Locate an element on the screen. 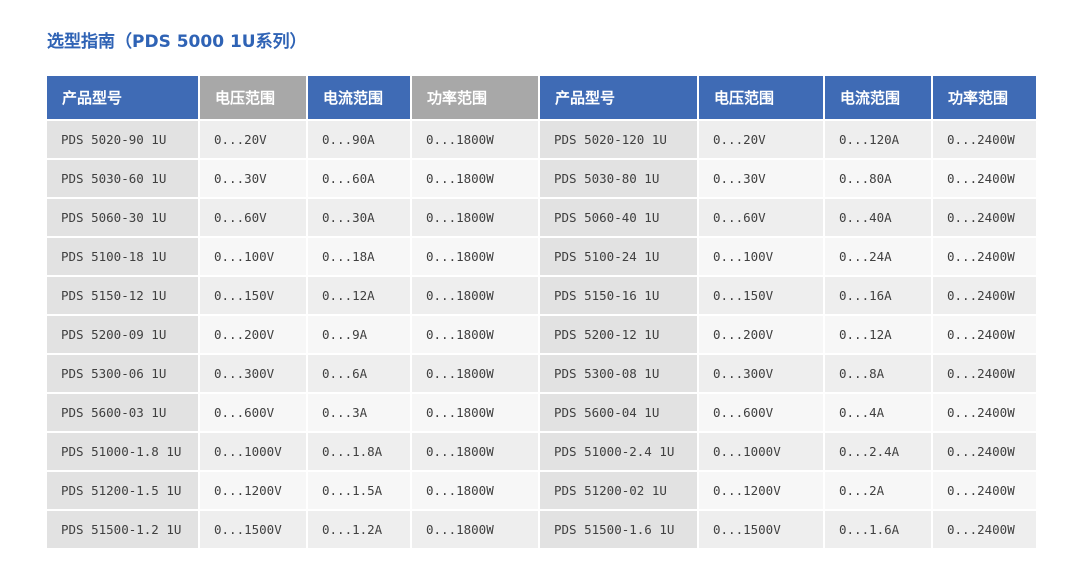 This screenshot has width=1075, height=586. cell-model-right-row-5: PDS 5150-16 1U is located at coordinates (618, 295).